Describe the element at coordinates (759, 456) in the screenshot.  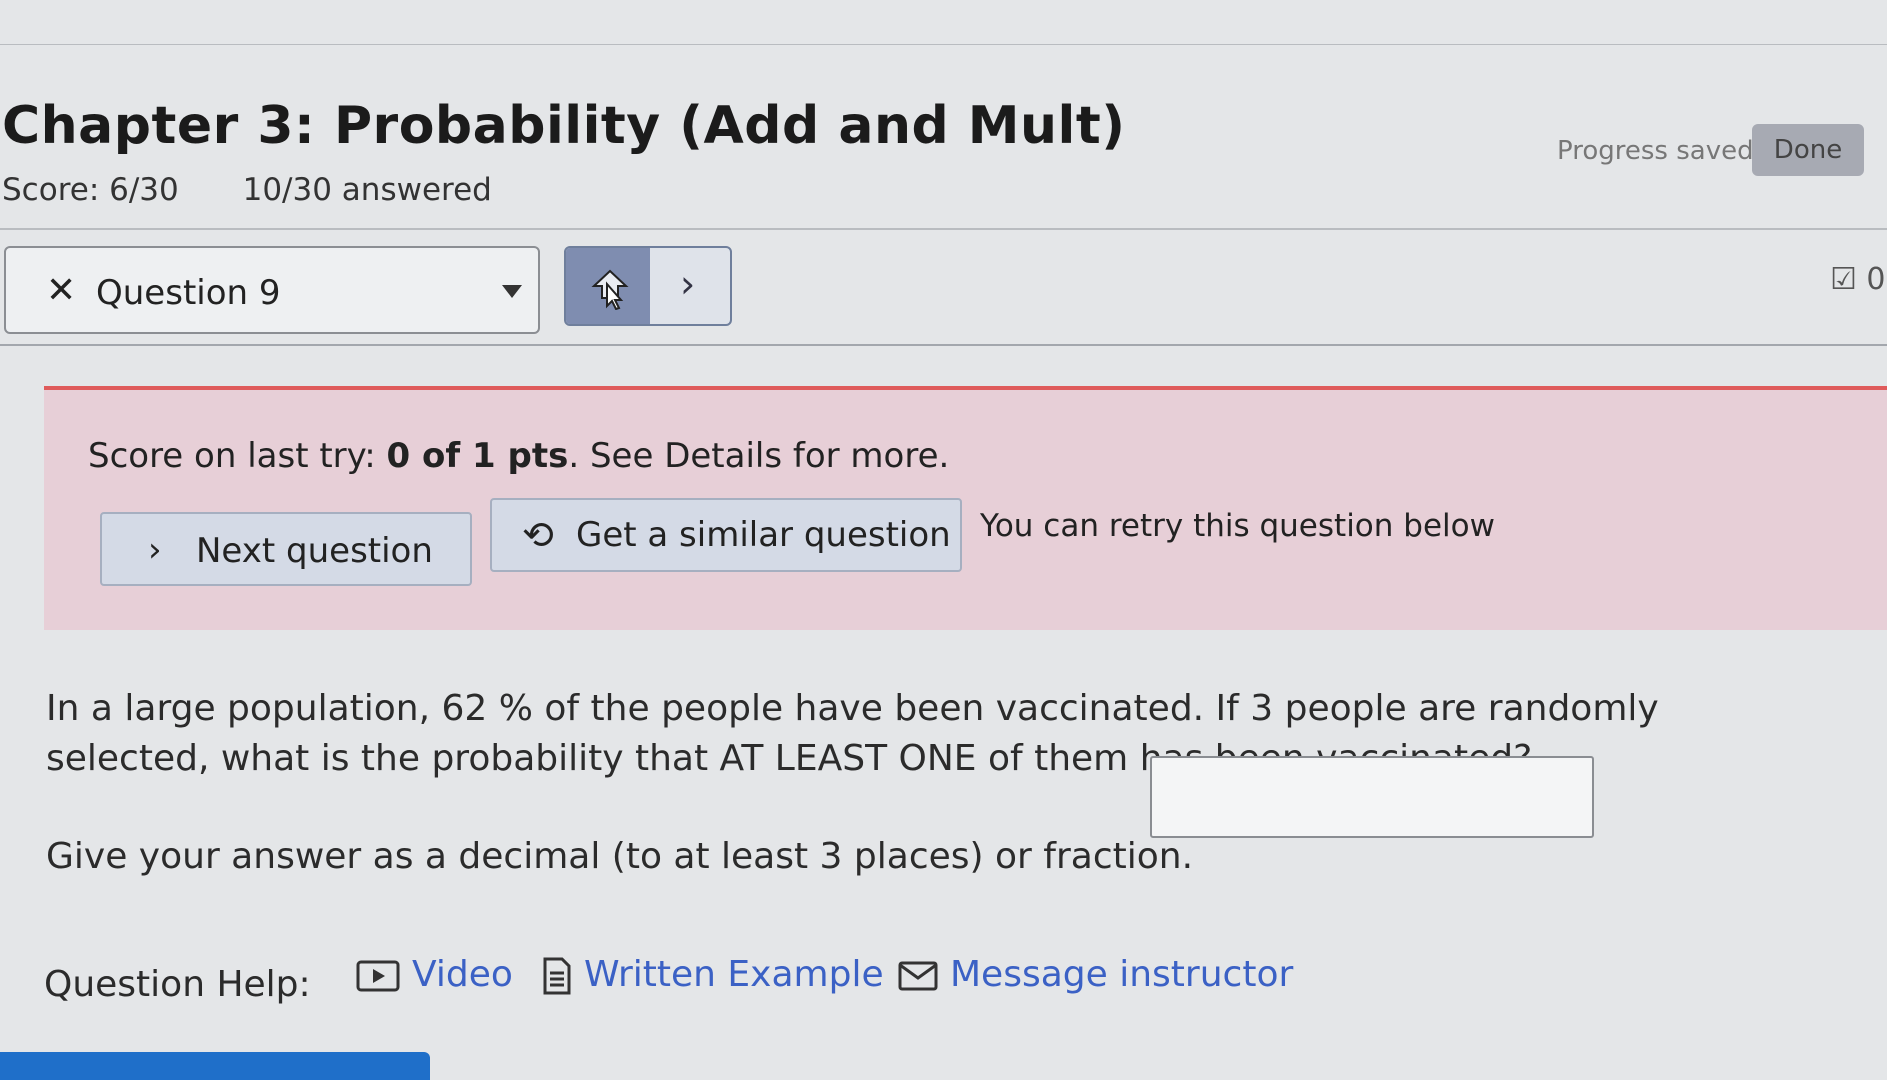
I see `score-suffix: . See Details for more.` at that location.